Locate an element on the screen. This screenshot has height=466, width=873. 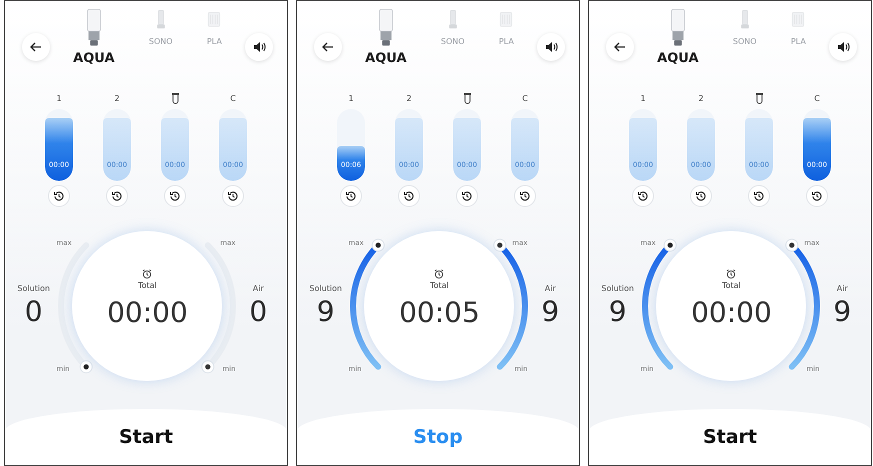
air-value: 0 is located at coordinates (258, 311).